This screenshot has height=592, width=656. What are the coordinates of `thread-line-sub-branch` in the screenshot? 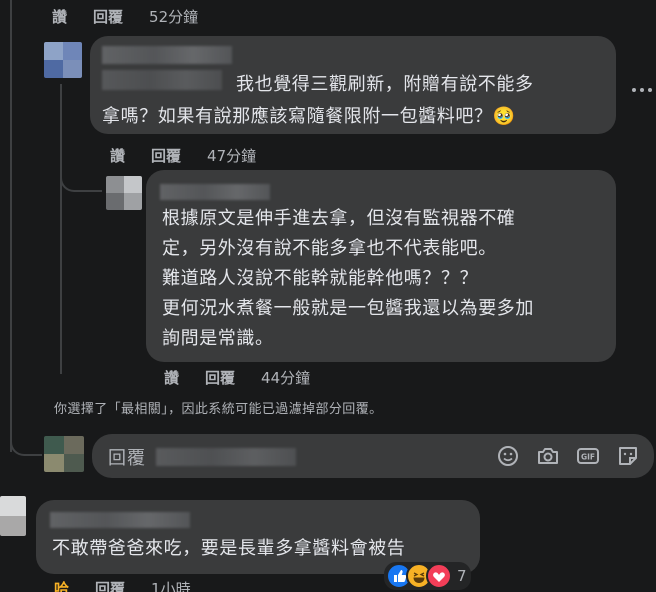 It's located at (81, 171).